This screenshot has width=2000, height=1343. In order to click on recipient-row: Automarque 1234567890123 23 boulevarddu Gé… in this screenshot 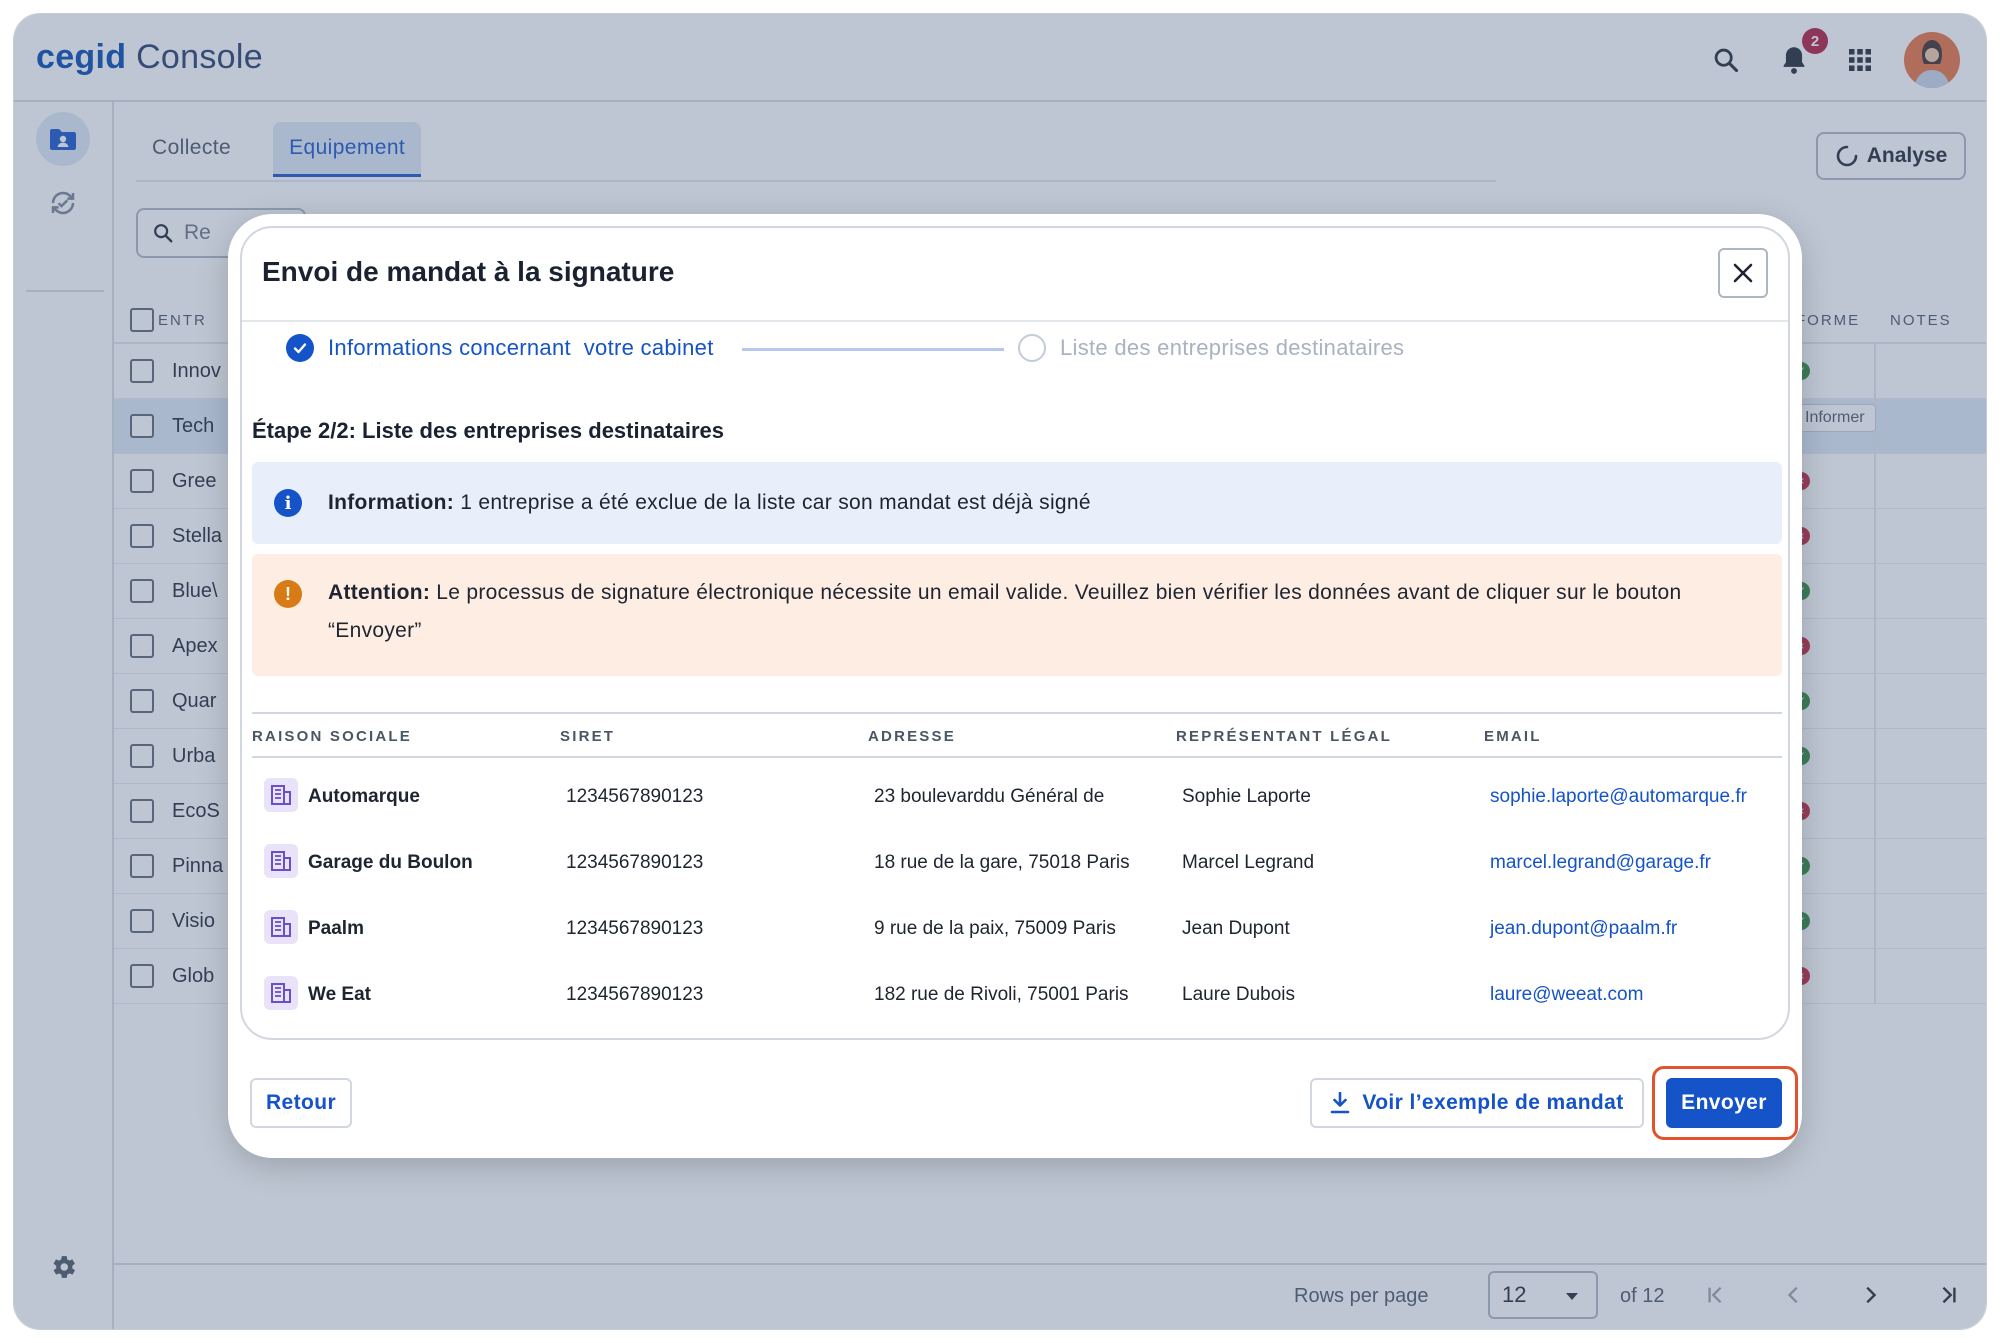, I will do `click(1017, 797)`.